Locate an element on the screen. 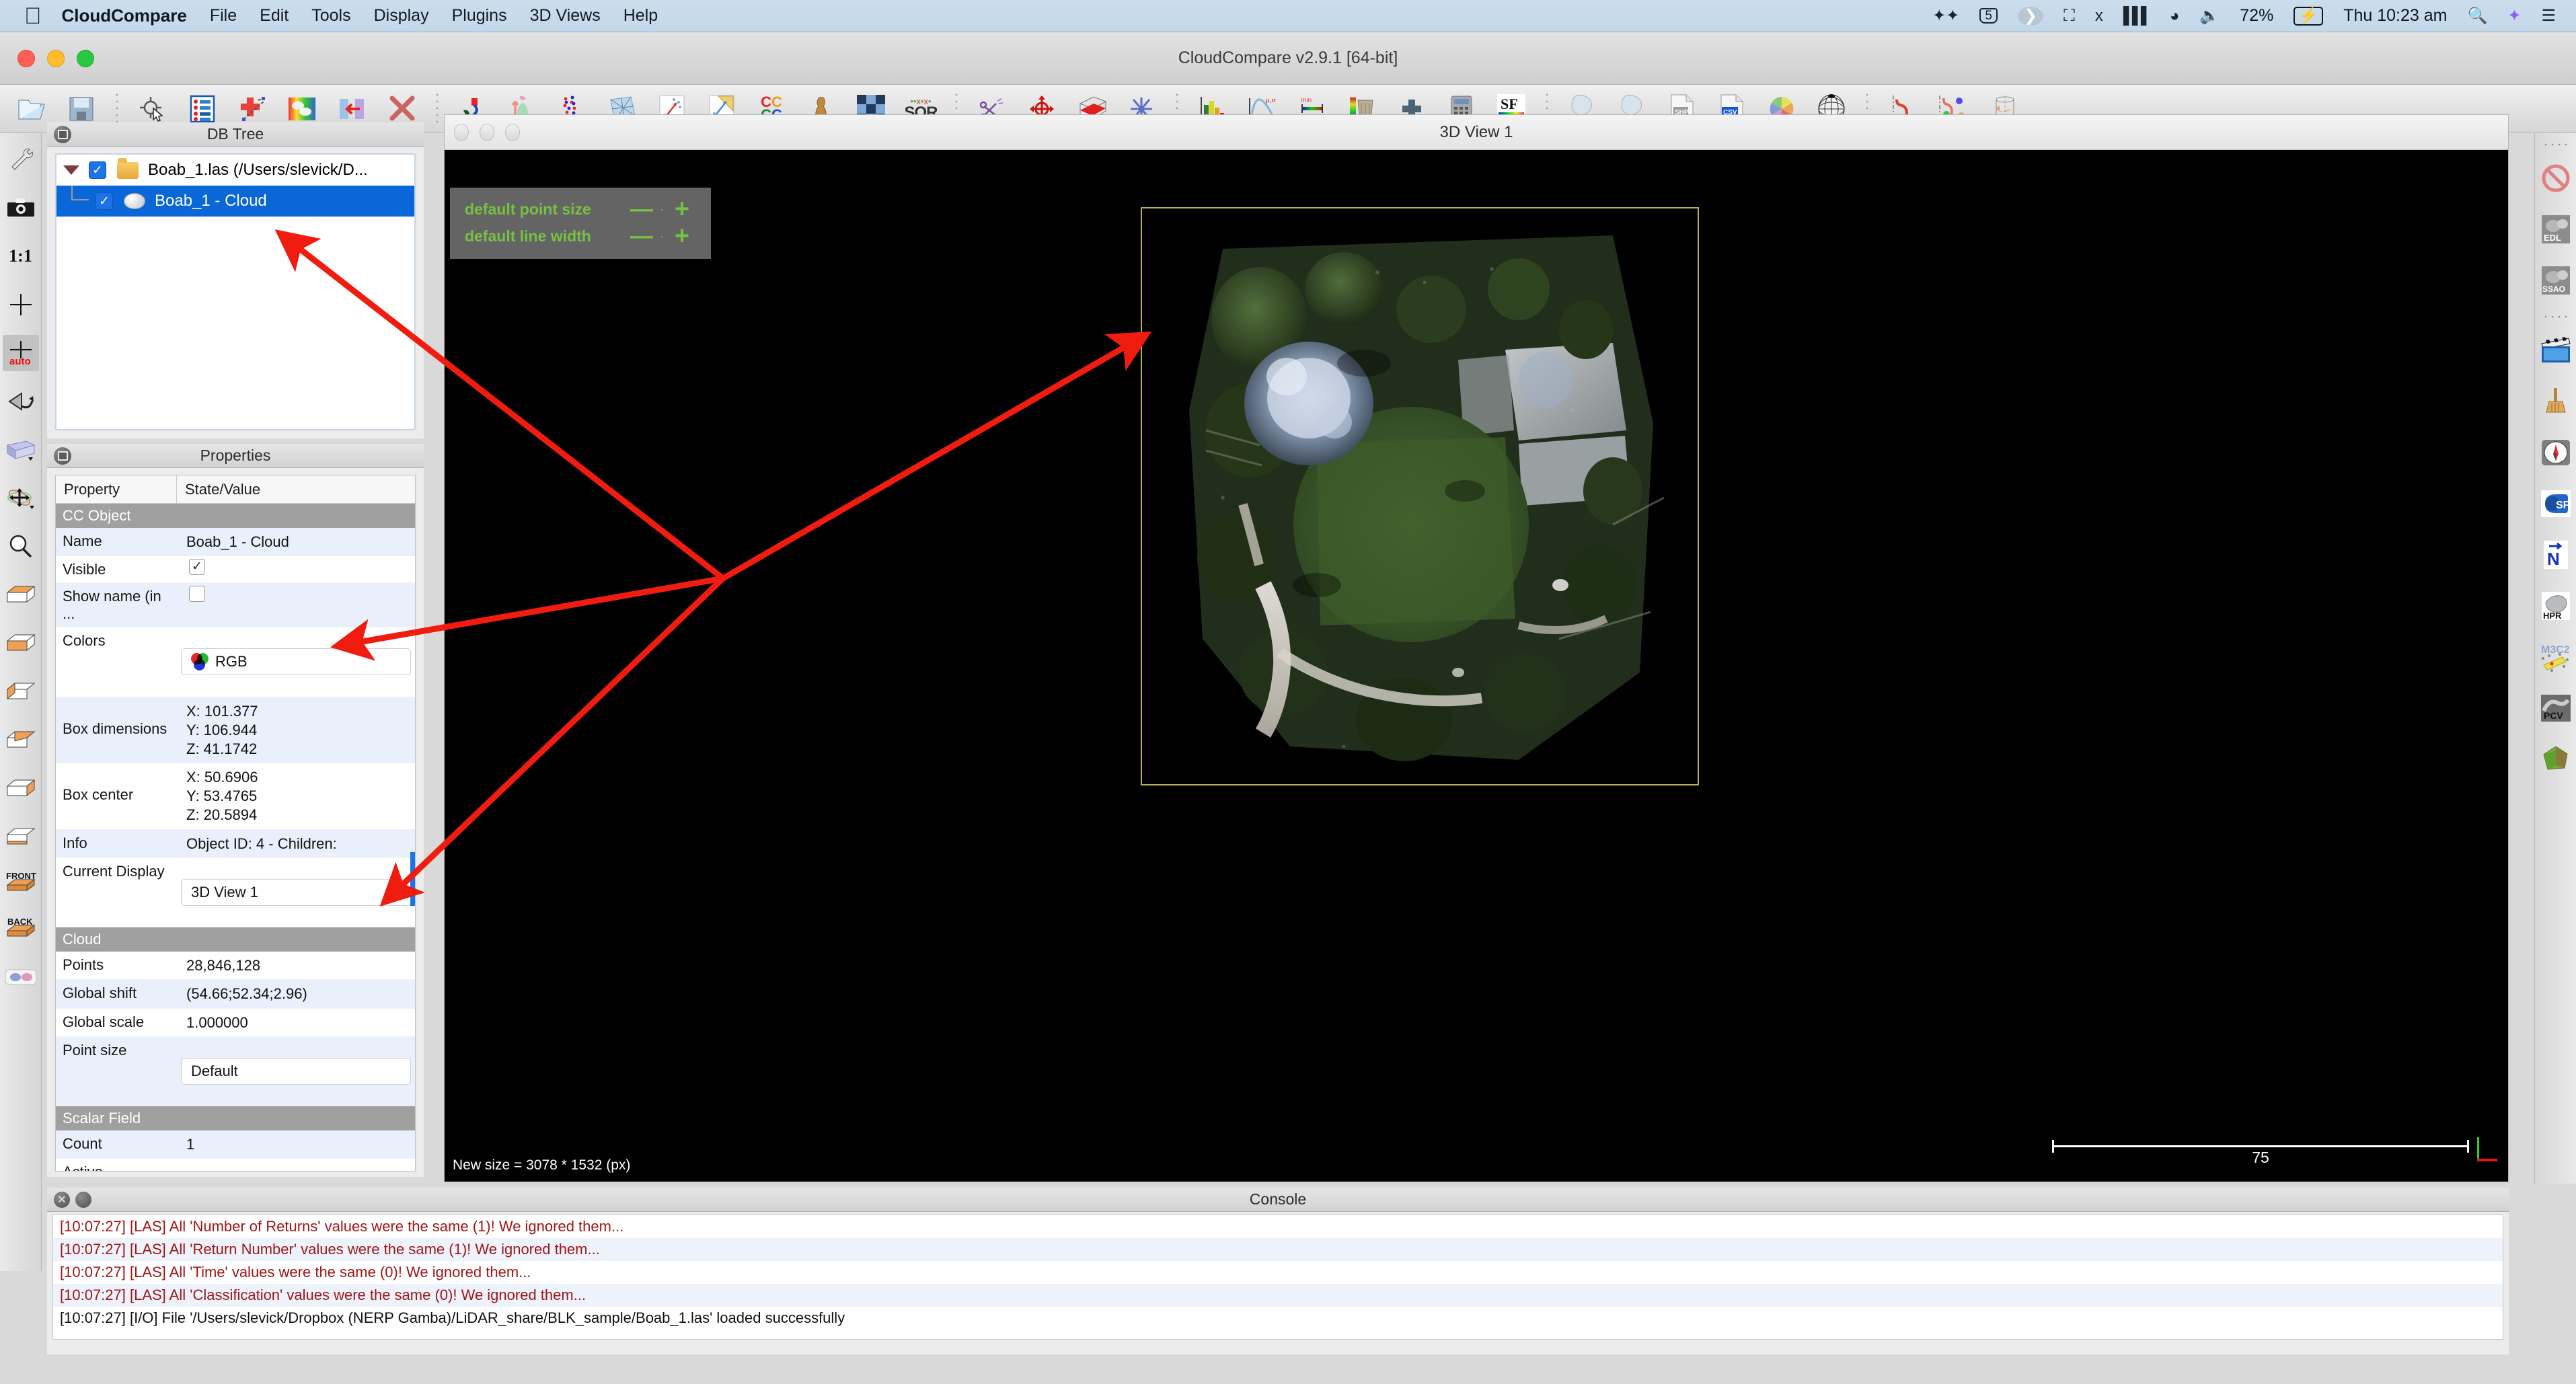 This screenshot has height=1384, width=2576. close-window-button is located at coordinates (26, 58).